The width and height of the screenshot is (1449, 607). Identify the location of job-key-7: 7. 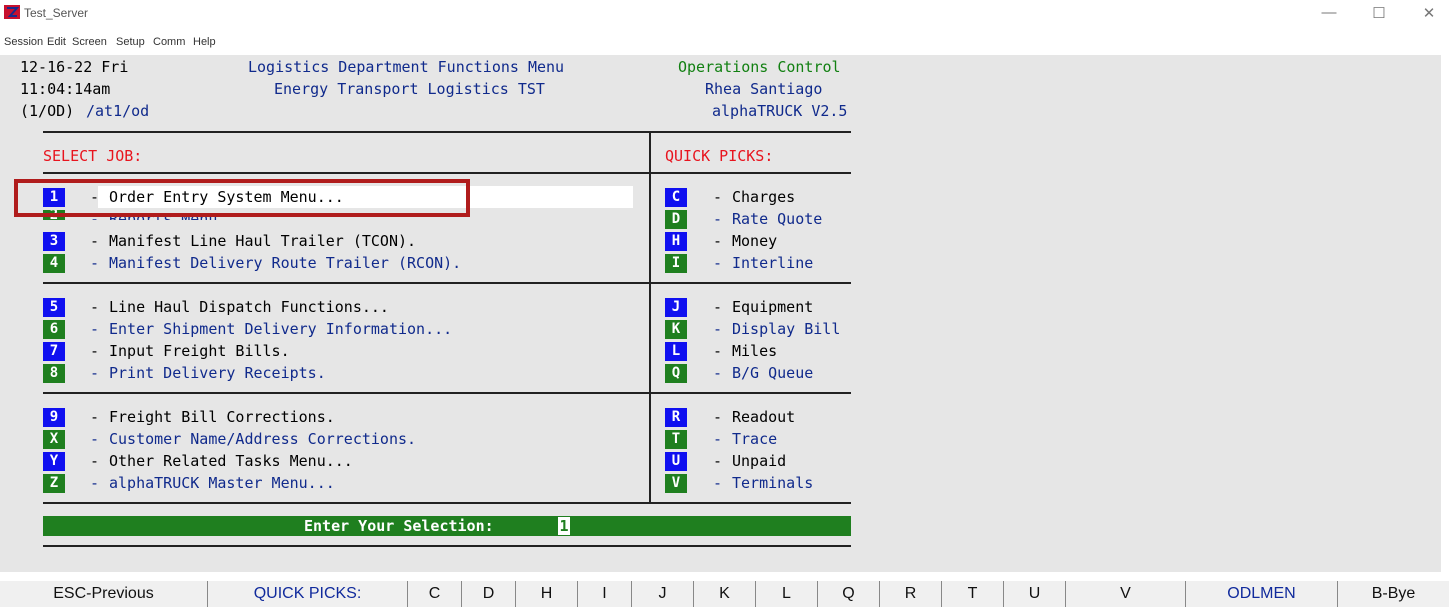
(54, 351).